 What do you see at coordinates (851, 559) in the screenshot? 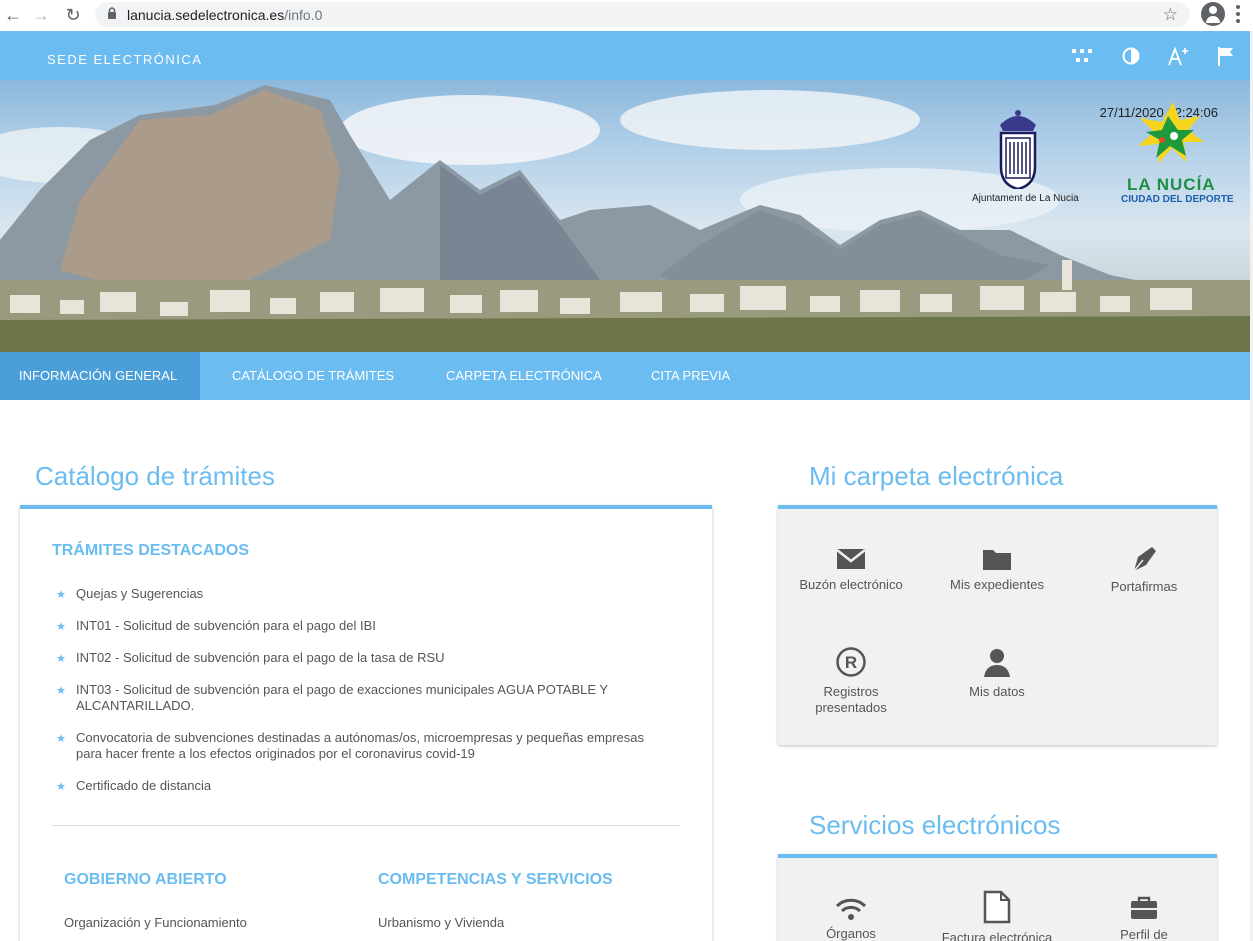
I see `envelope-icon` at bounding box center [851, 559].